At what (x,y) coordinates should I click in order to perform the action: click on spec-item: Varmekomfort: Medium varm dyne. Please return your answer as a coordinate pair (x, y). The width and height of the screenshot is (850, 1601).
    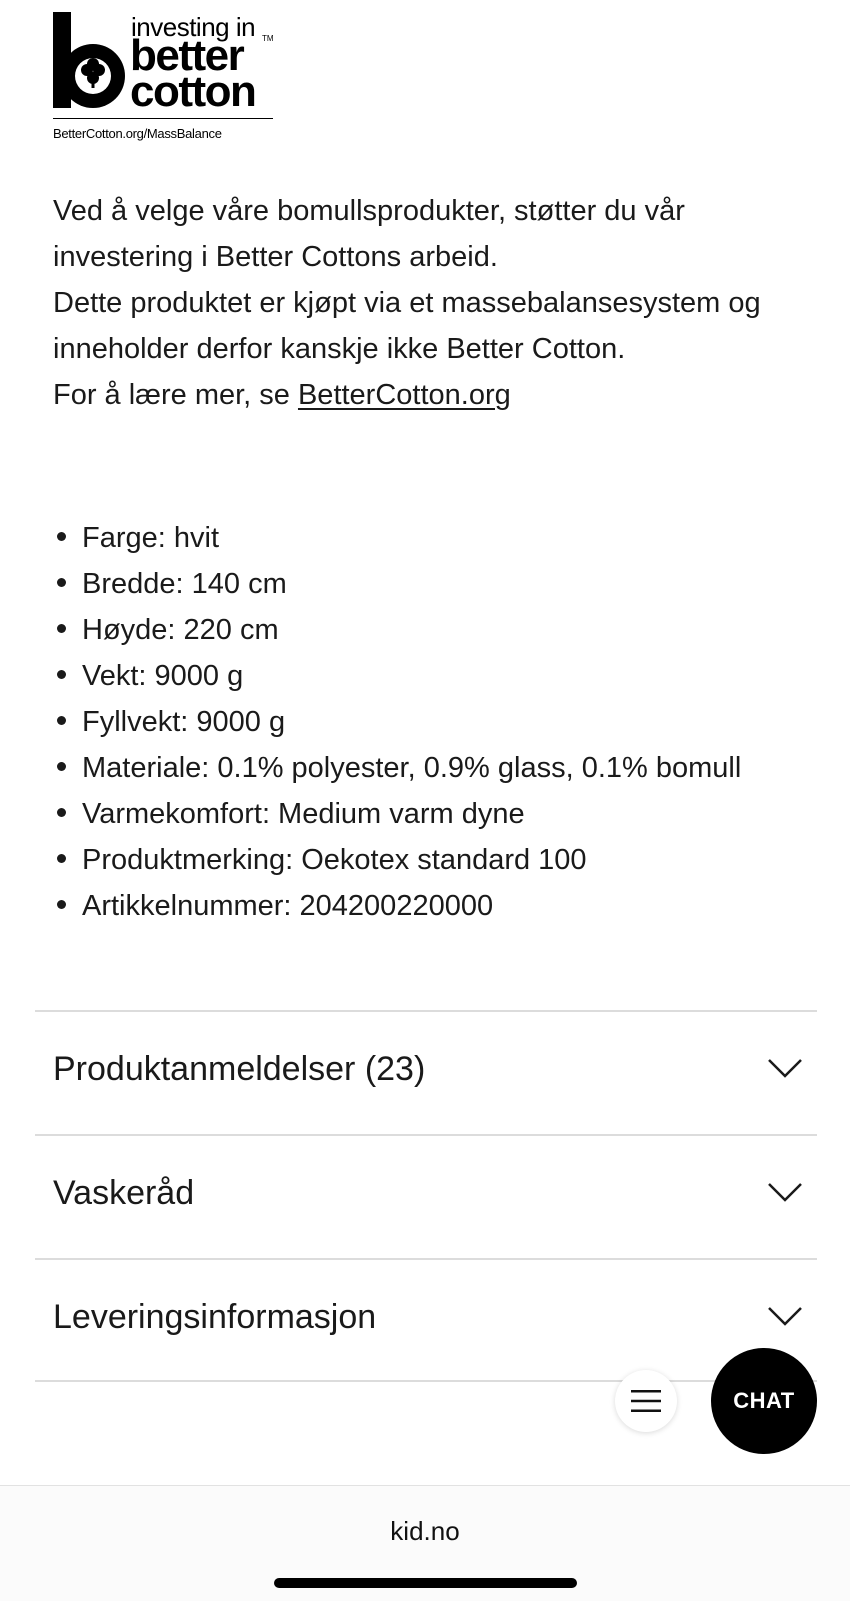
    Looking at the image, I should click on (403, 814).